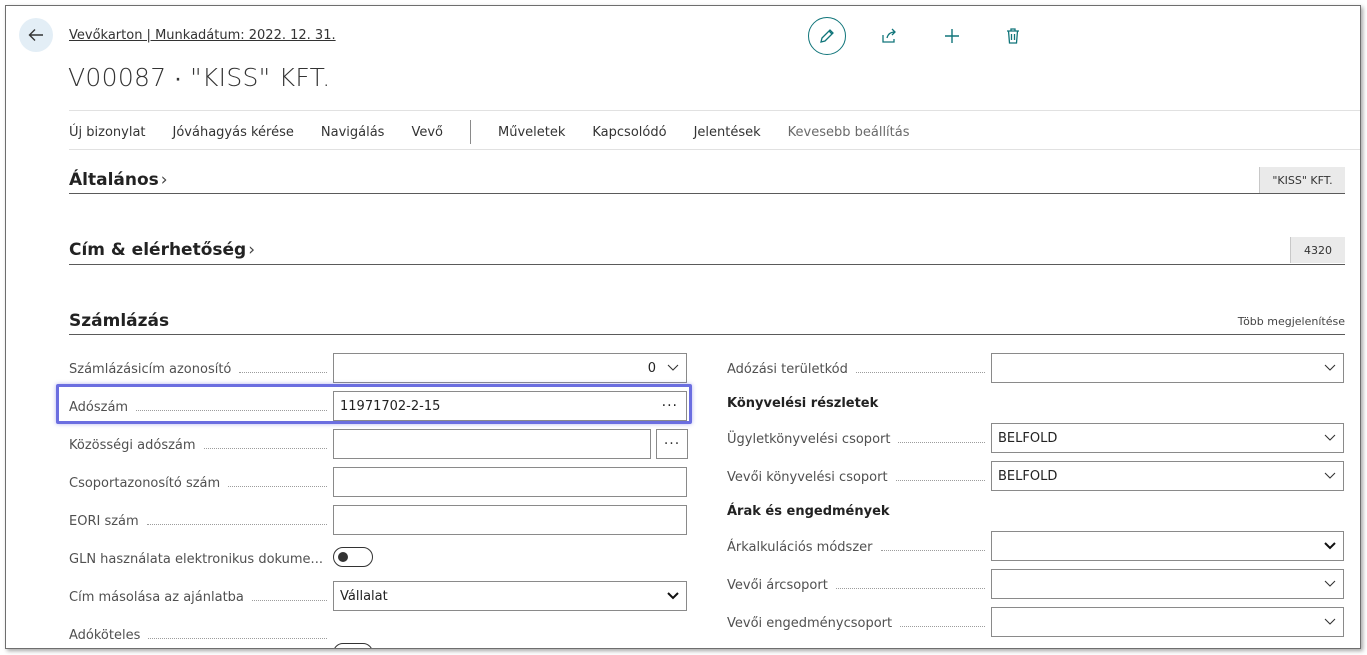  I want to click on action-reports: Jelentések, so click(727, 132).